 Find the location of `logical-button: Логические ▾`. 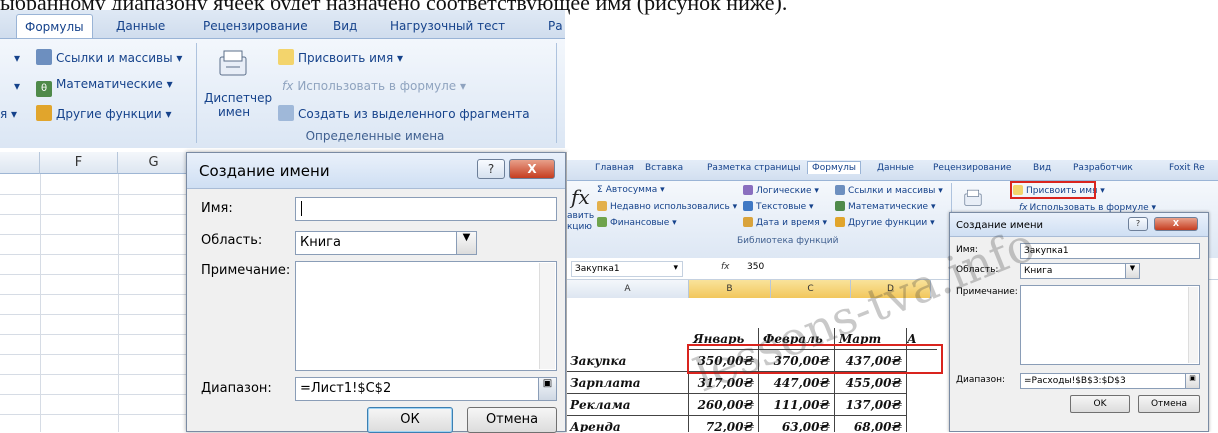

logical-button: Логические ▾ is located at coordinates (781, 190).